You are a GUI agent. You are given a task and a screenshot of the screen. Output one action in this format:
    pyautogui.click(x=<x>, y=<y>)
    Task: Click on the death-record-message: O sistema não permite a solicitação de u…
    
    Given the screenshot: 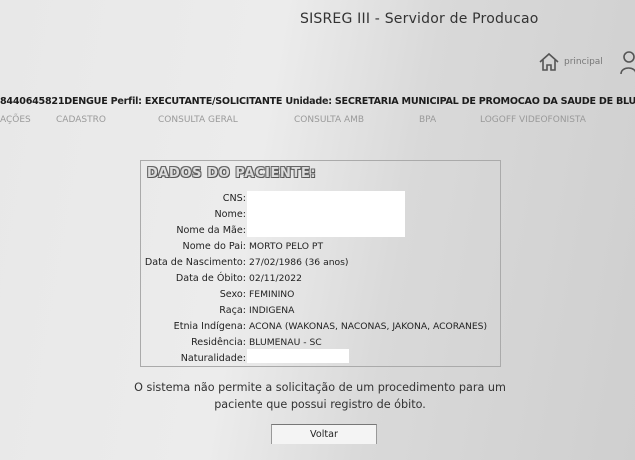 What is the action you would take?
    pyautogui.click(x=320, y=396)
    